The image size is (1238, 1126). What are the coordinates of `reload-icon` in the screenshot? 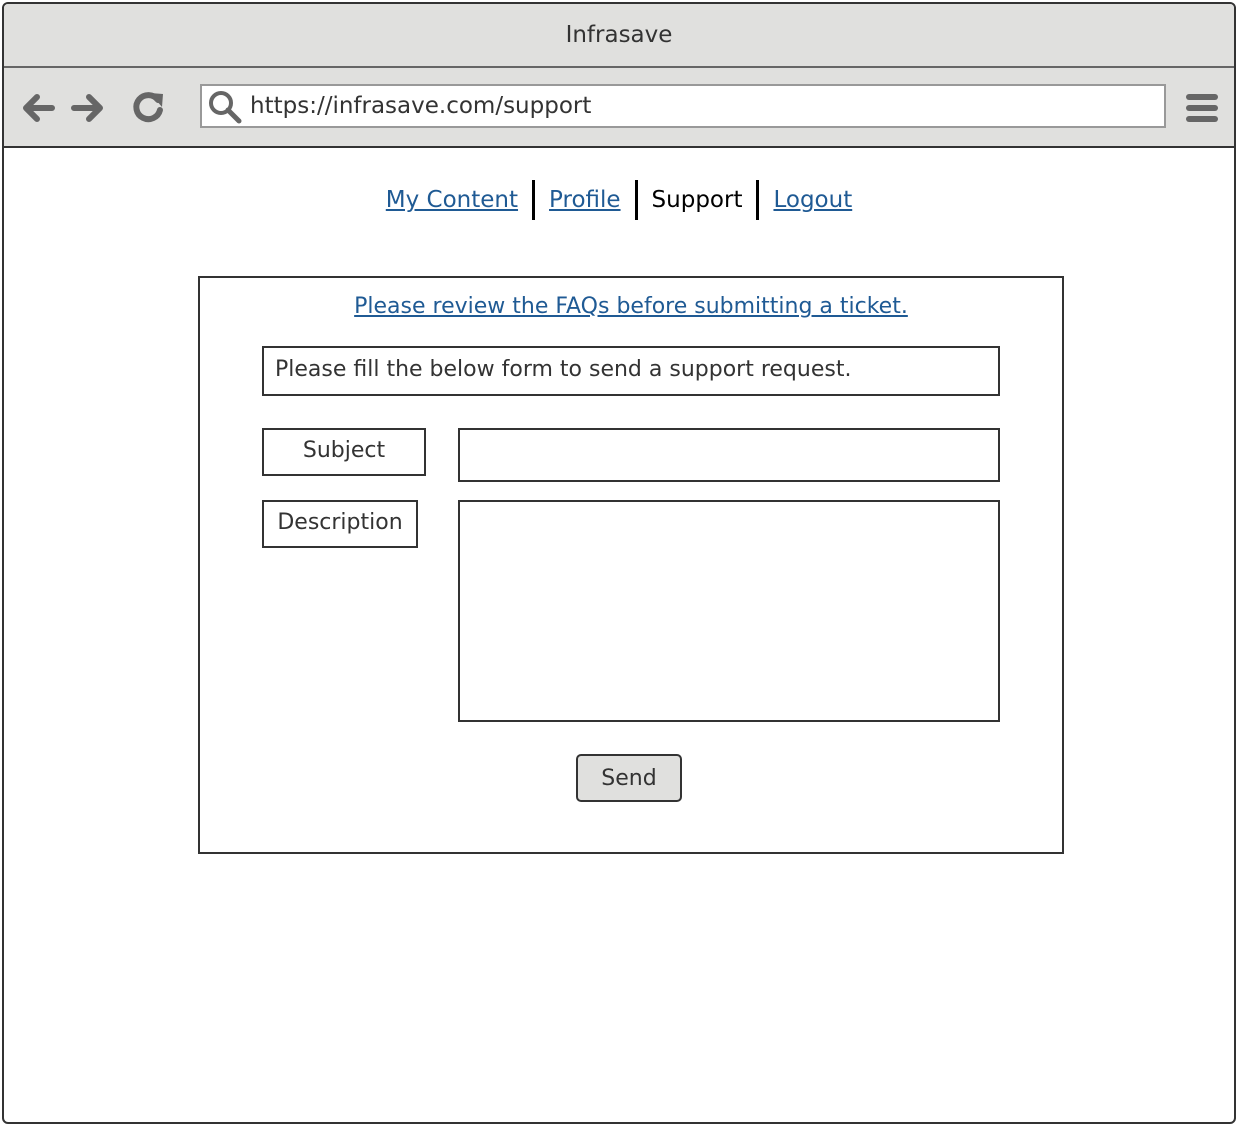 It's located at (148, 107).